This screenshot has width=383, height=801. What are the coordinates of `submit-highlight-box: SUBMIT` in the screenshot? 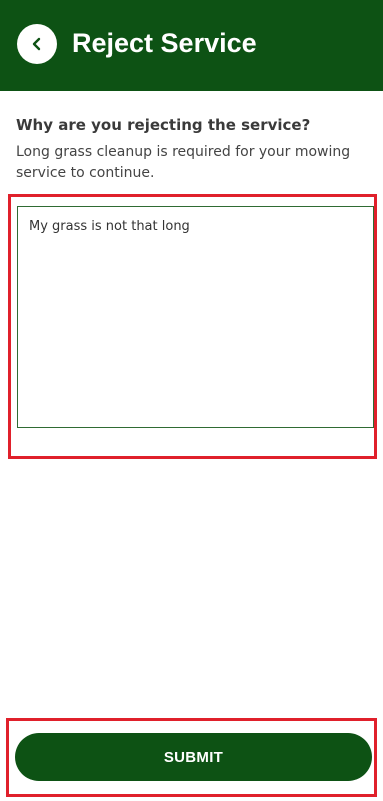 It's located at (191, 757).